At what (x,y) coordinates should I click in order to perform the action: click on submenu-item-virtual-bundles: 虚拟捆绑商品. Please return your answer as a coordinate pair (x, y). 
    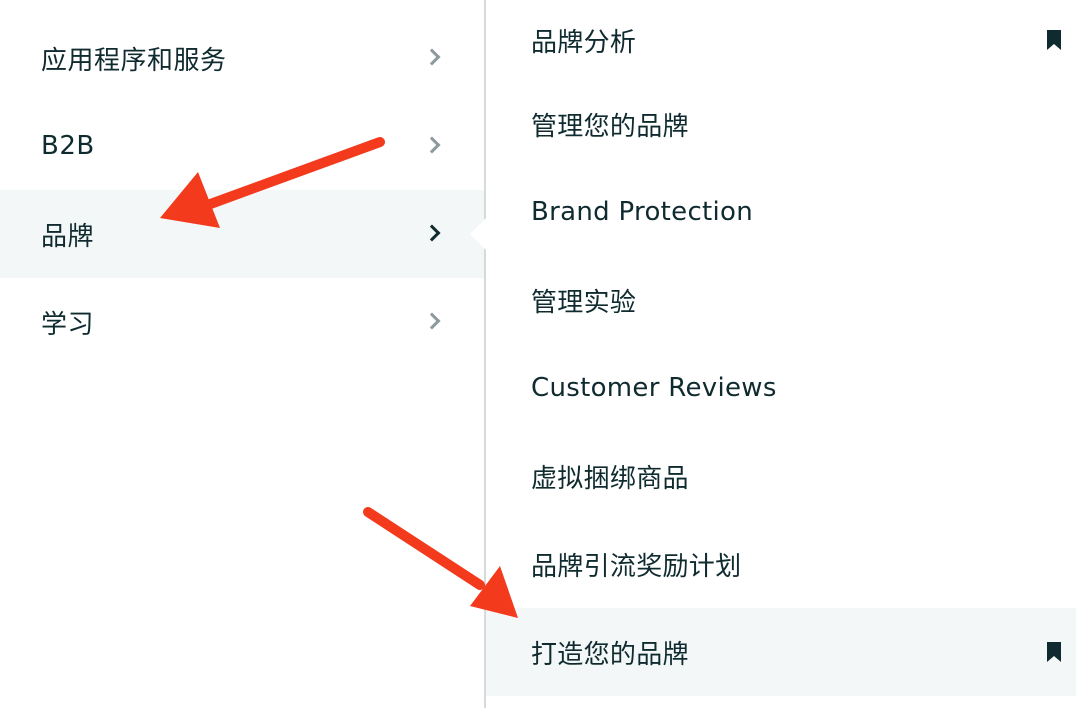
    Looking at the image, I should click on (781, 476).